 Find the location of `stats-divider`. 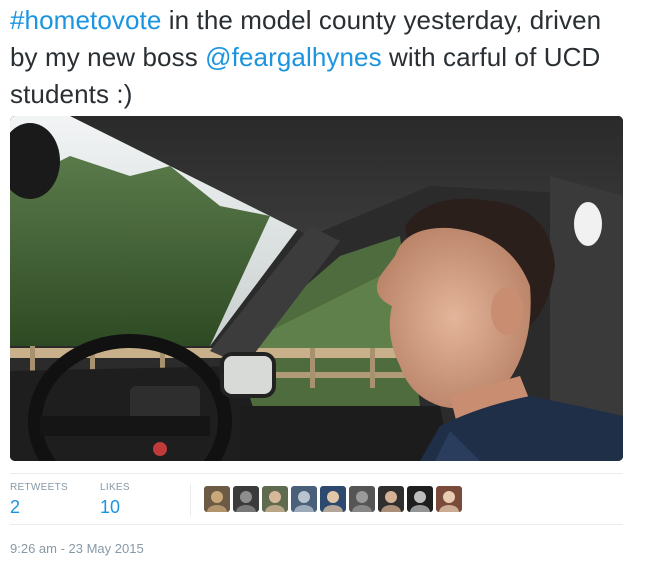

stats-divider is located at coordinates (190, 500).